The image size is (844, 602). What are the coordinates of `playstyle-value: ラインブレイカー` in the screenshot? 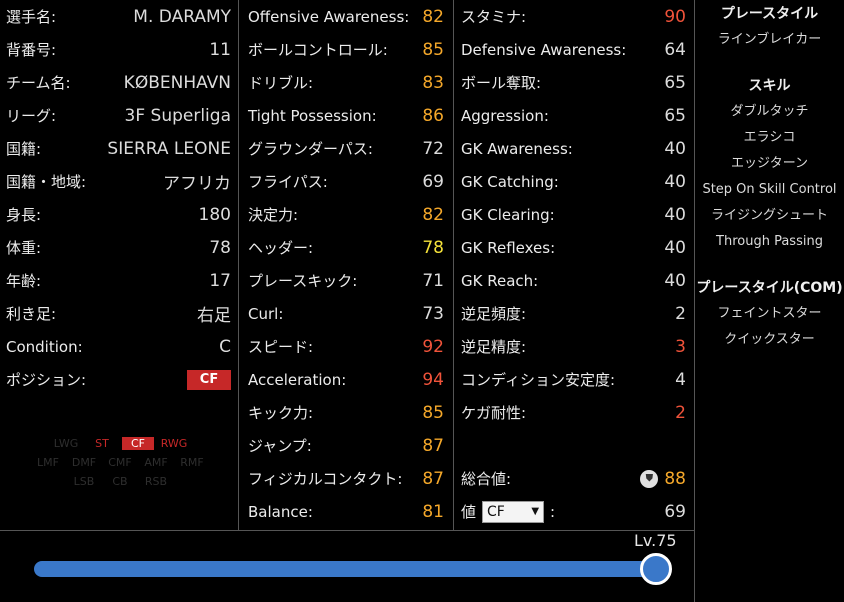 It's located at (769, 39).